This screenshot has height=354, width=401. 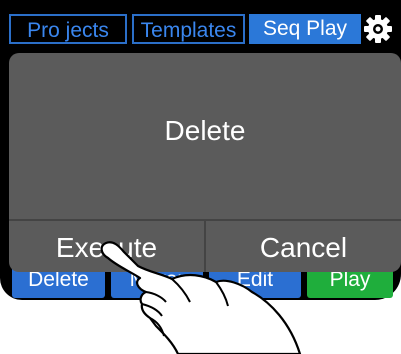 I want to click on tab-projects: Pro jects, so click(x=68, y=29).